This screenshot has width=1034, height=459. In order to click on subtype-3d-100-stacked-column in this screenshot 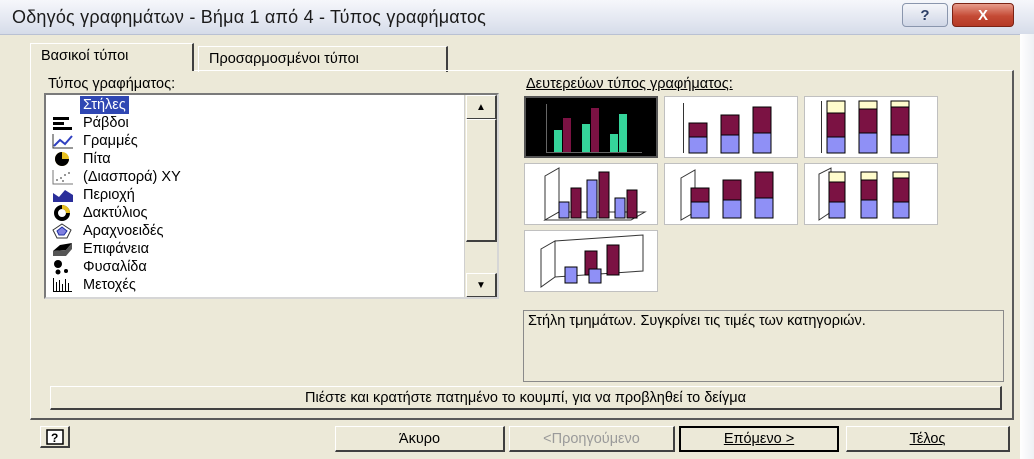, I will do `click(871, 194)`.